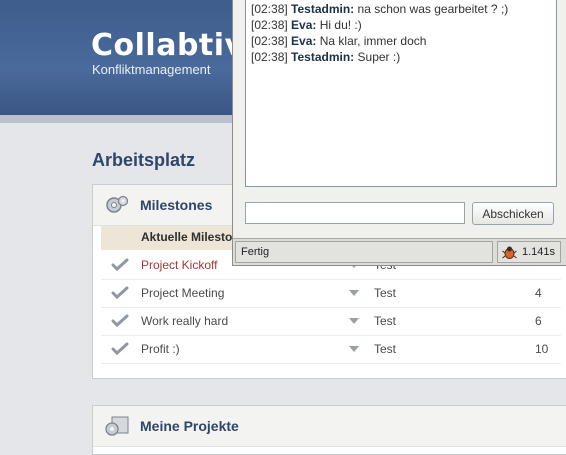 The height and width of the screenshot is (455, 566). Describe the element at coordinates (340, 25) in the screenshot. I see `chat-message-text: Hi du! :)` at that location.